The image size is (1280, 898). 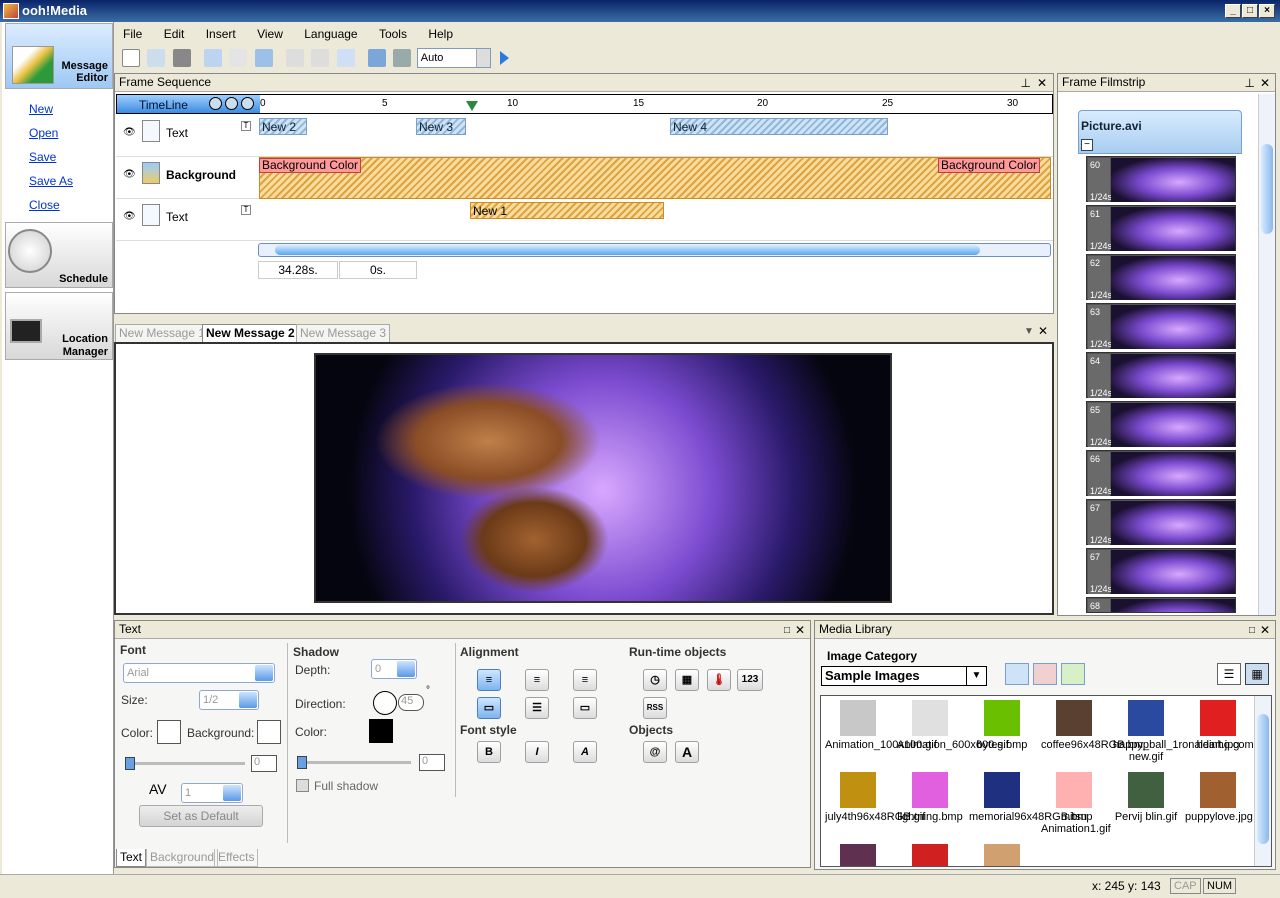 I want to click on slider-thumb, so click(x=130, y=763).